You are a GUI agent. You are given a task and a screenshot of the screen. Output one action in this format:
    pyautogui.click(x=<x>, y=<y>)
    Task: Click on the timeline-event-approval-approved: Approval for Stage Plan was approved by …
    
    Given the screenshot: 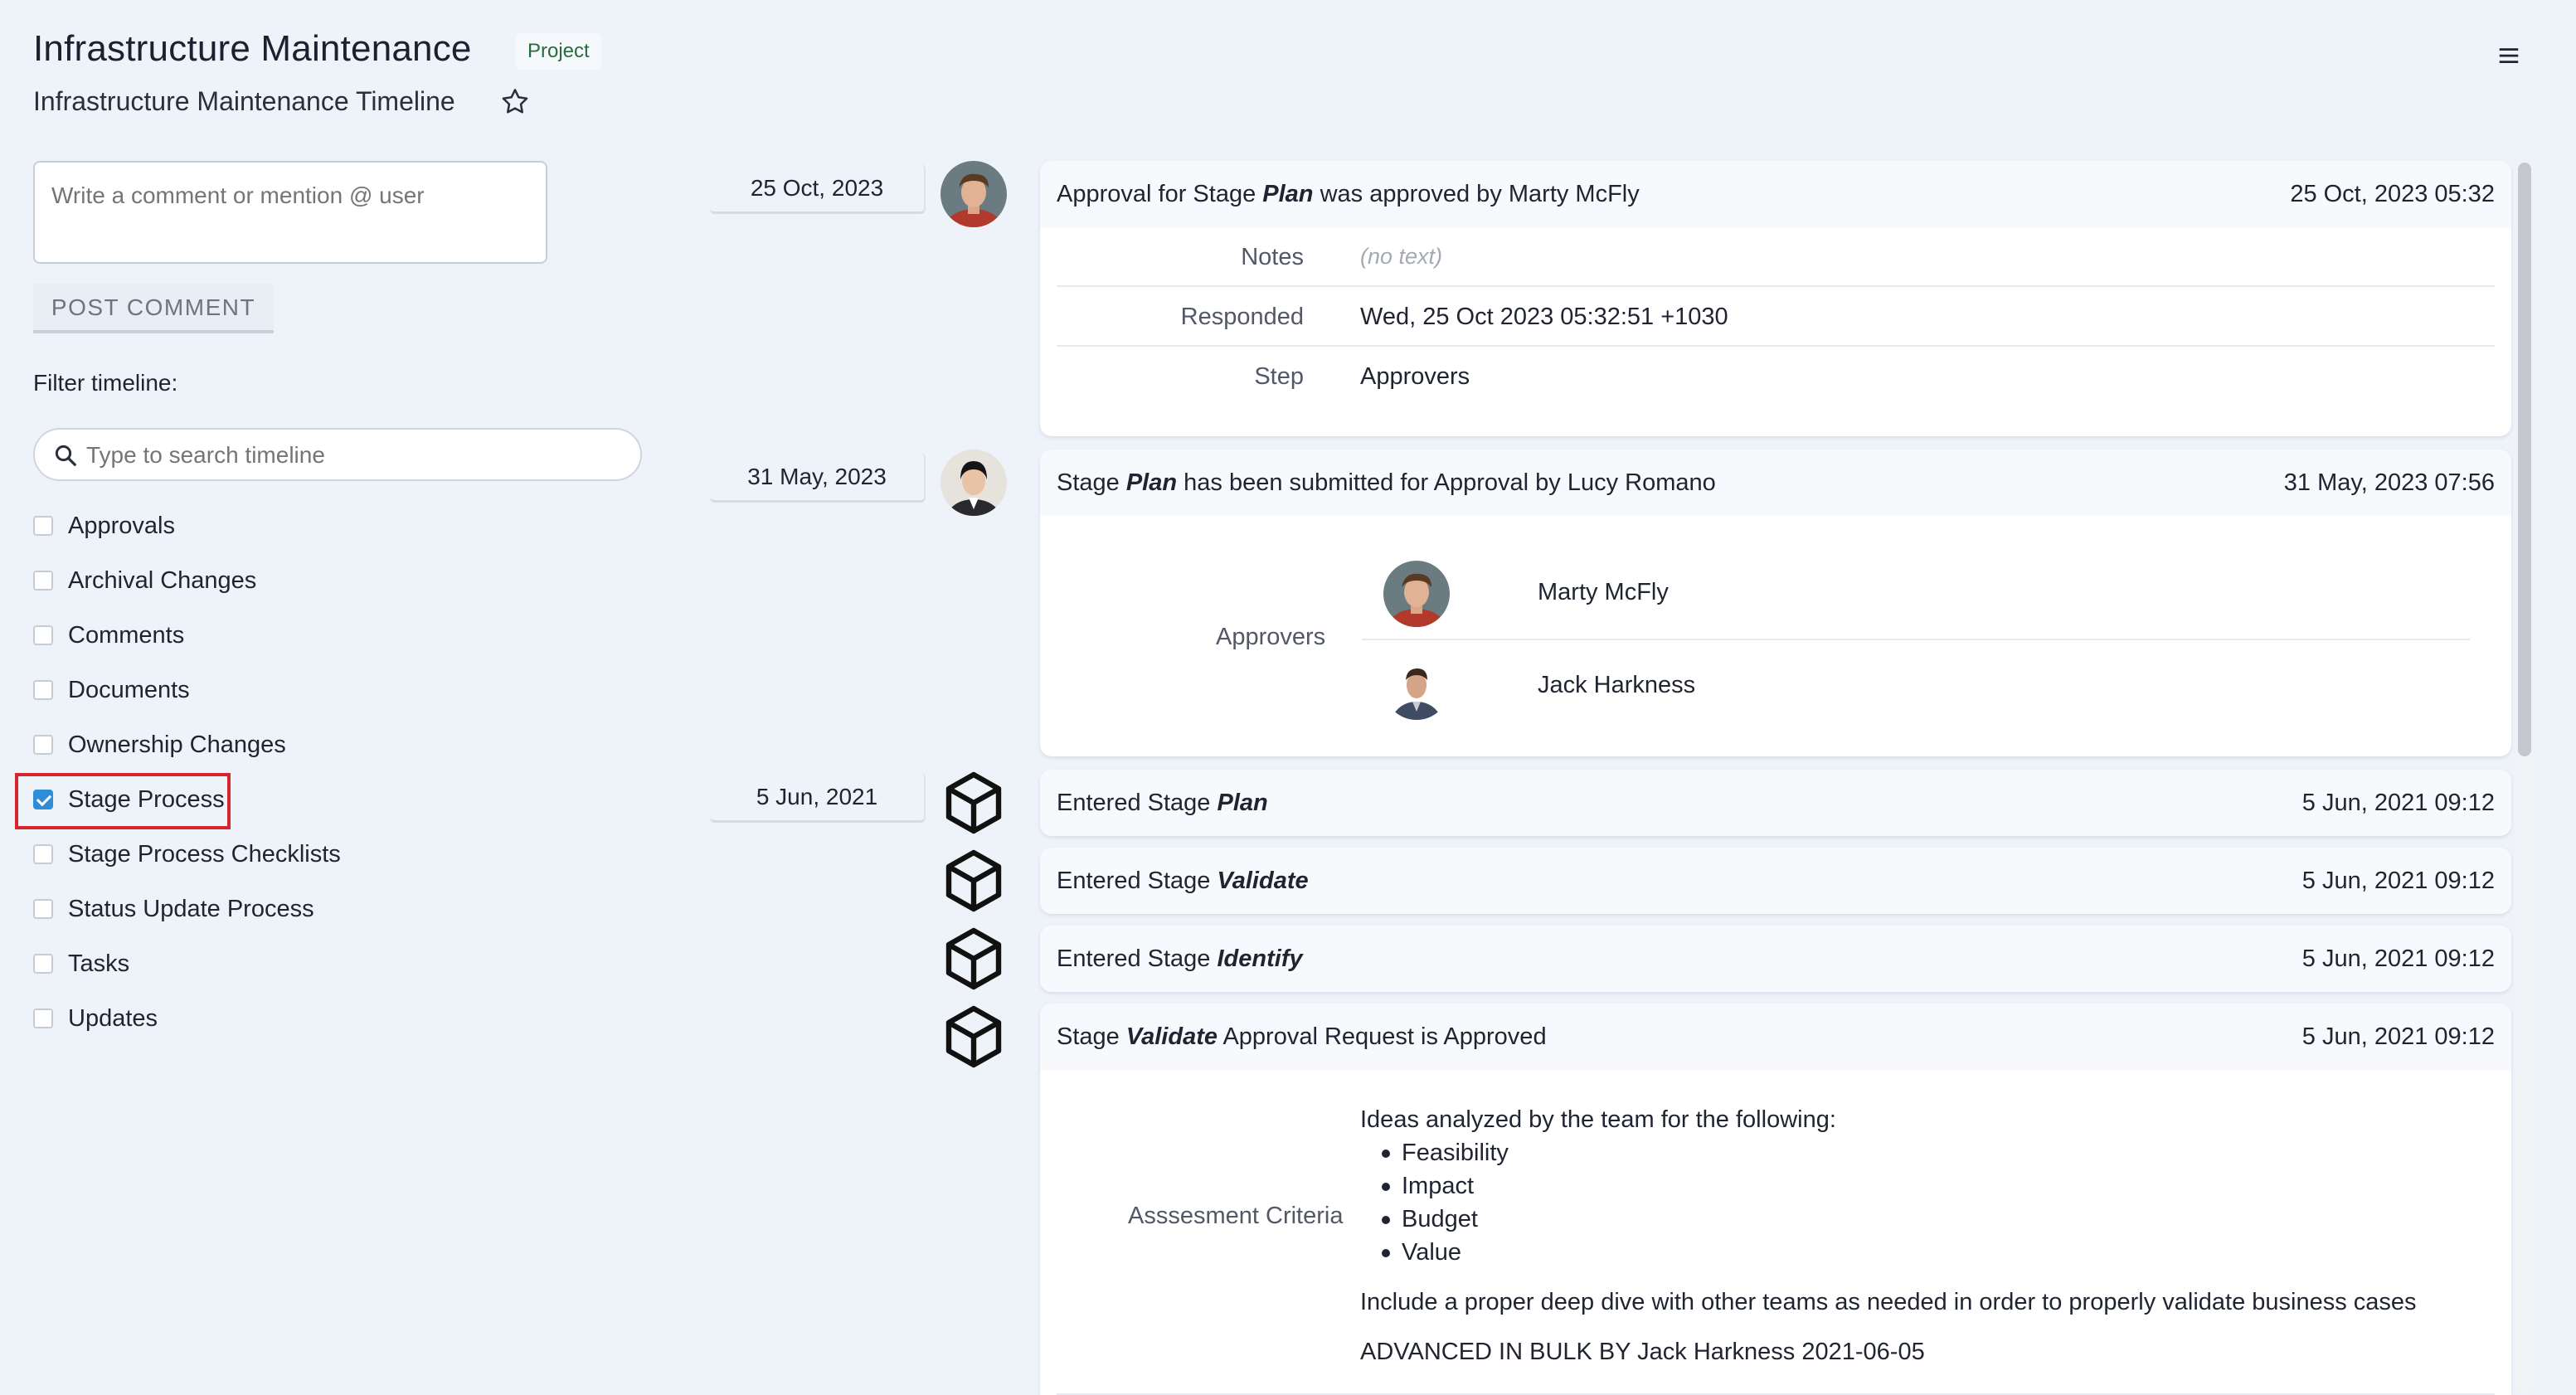 What is the action you would take?
    pyautogui.click(x=1775, y=298)
    